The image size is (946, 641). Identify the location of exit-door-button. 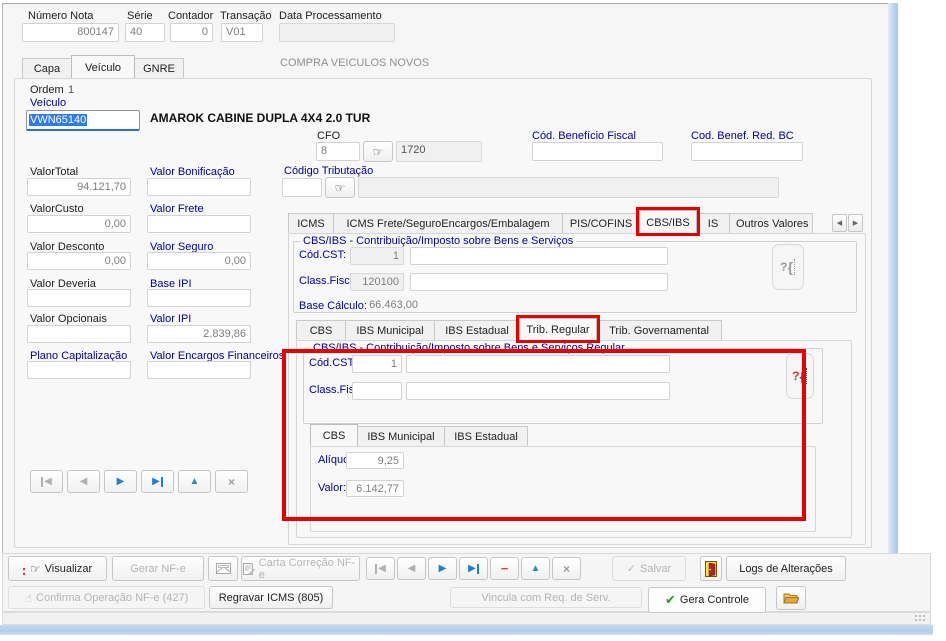
(711, 568).